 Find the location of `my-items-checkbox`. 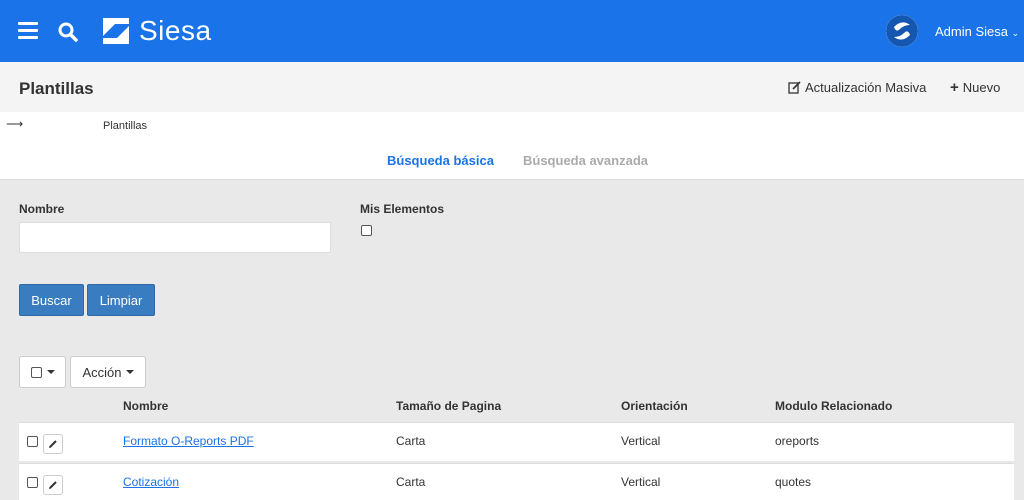

my-items-checkbox is located at coordinates (366, 230).